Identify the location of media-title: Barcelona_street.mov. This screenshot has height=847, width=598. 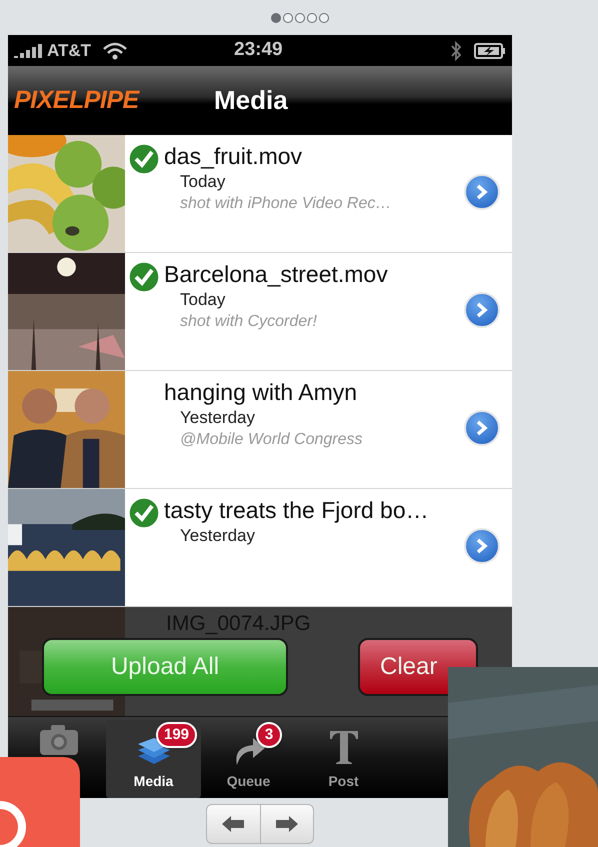
(276, 274).